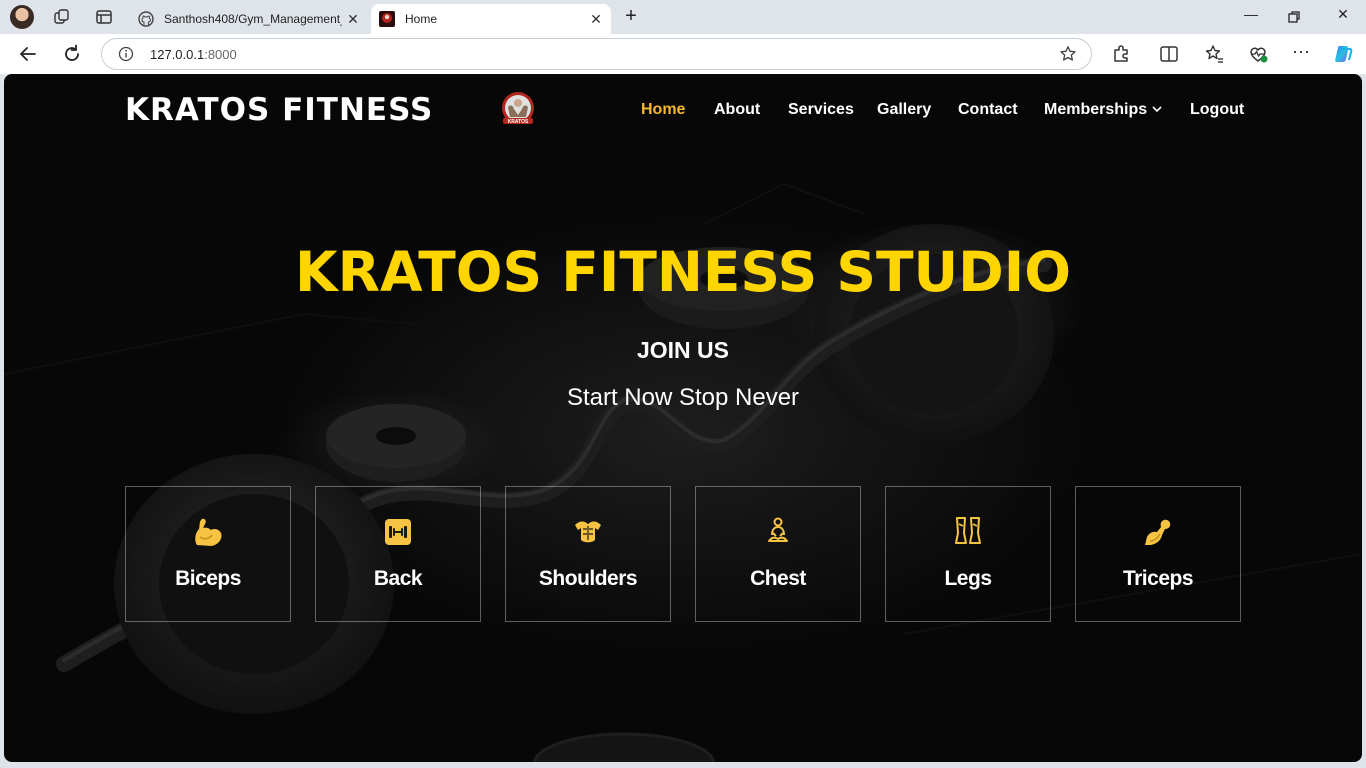 Image resolution: width=1366 pixels, height=768 pixels. I want to click on refresh-icon, so click(72, 54).